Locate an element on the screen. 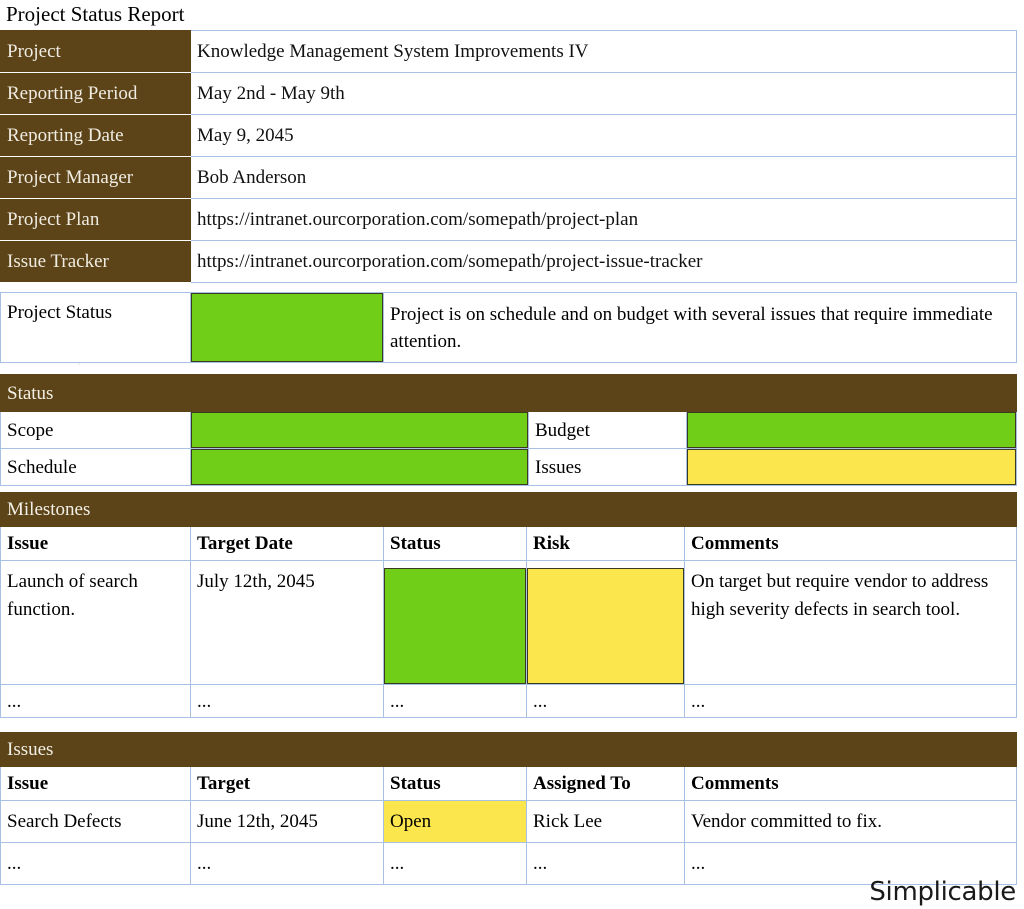  status-item-label-issues: Issues is located at coordinates (607, 467).